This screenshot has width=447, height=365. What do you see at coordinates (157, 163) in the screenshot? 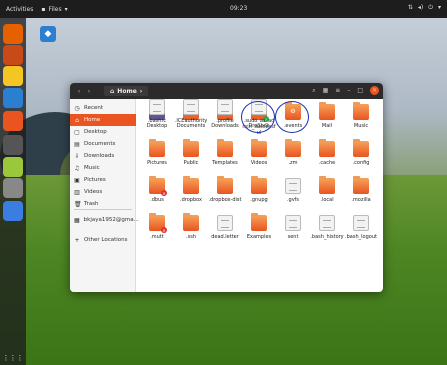
I see `file-label: Pictures` at bounding box center [157, 163].